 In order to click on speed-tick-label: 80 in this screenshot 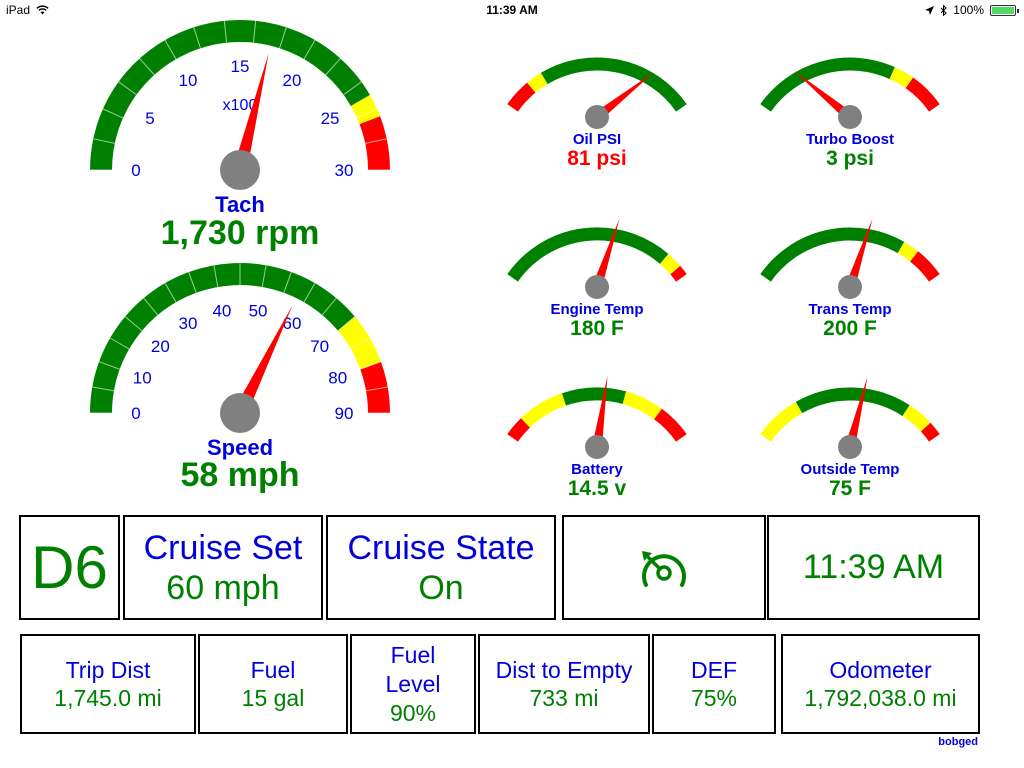, I will do `click(337, 377)`.